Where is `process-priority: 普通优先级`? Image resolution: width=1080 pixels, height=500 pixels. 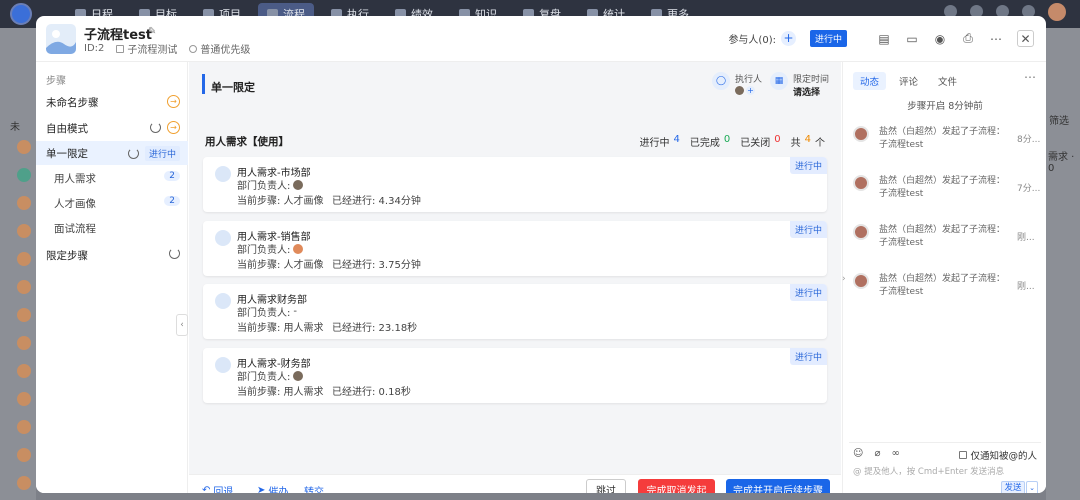 process-priority: 普通优先级 is located at coordinates (219, 48).